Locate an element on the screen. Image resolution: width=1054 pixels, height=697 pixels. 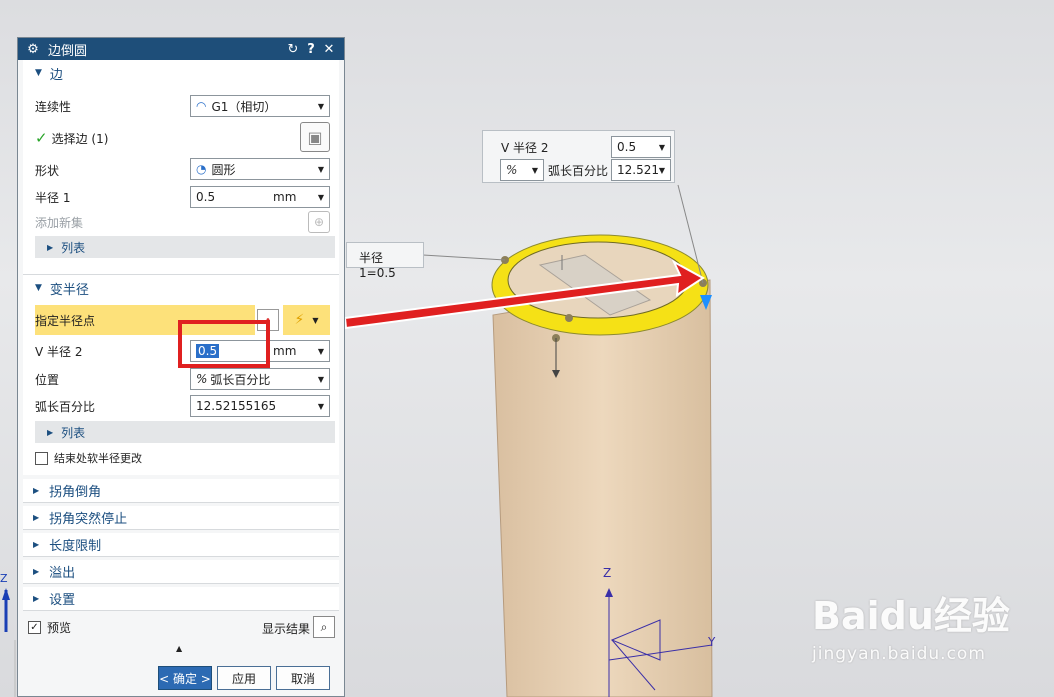
callout-arc-input: 12.521 ▼ is located at coordinates (641, 170).